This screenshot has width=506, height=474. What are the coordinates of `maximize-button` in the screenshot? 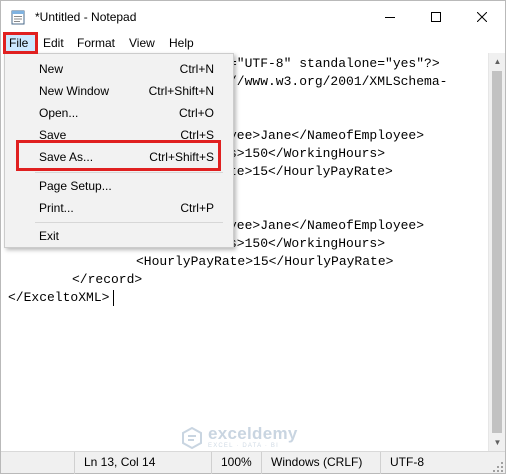 It's located at (436, 17).